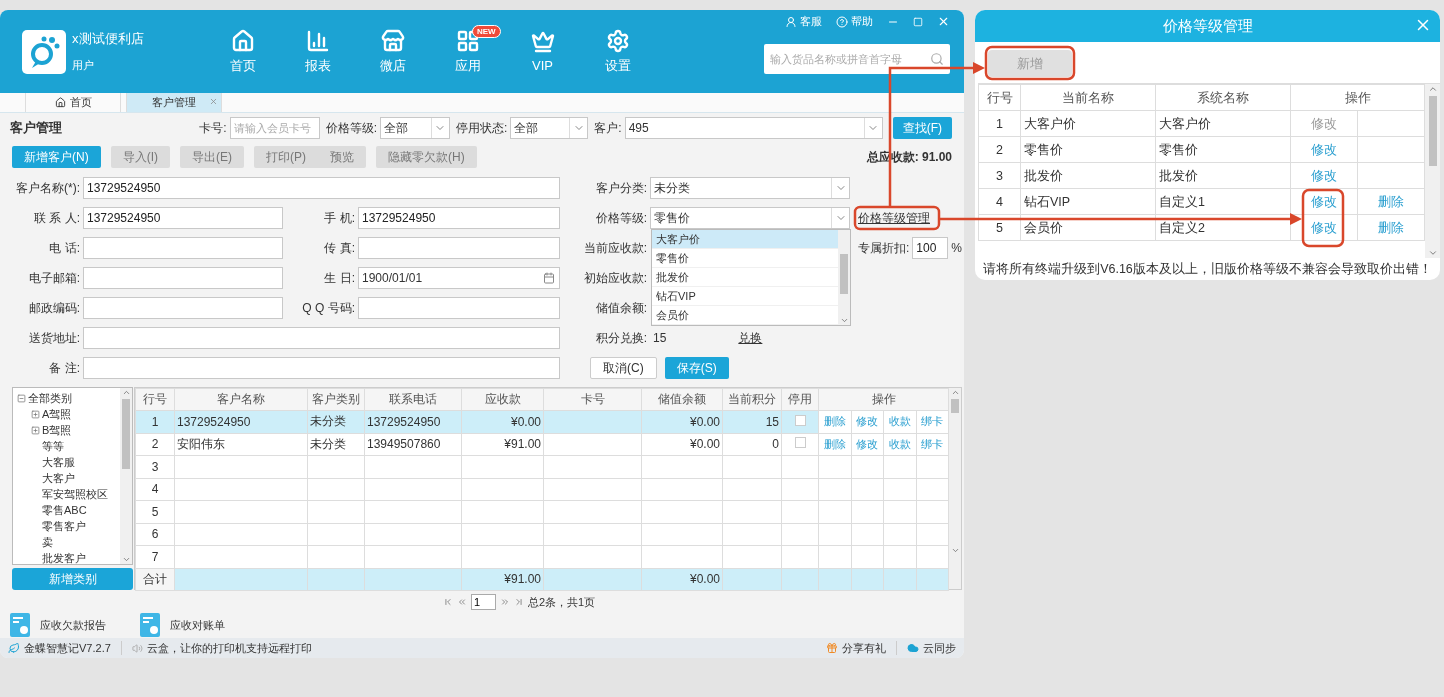 The width and height of the screenshot is (1444, 697). What do you see at coordinates (751, 277) in the screenshot?
I see `dropdown-list: 大客户价 零售价 批发价 钻石VIP 会员价` at bounding box center [751, 277].